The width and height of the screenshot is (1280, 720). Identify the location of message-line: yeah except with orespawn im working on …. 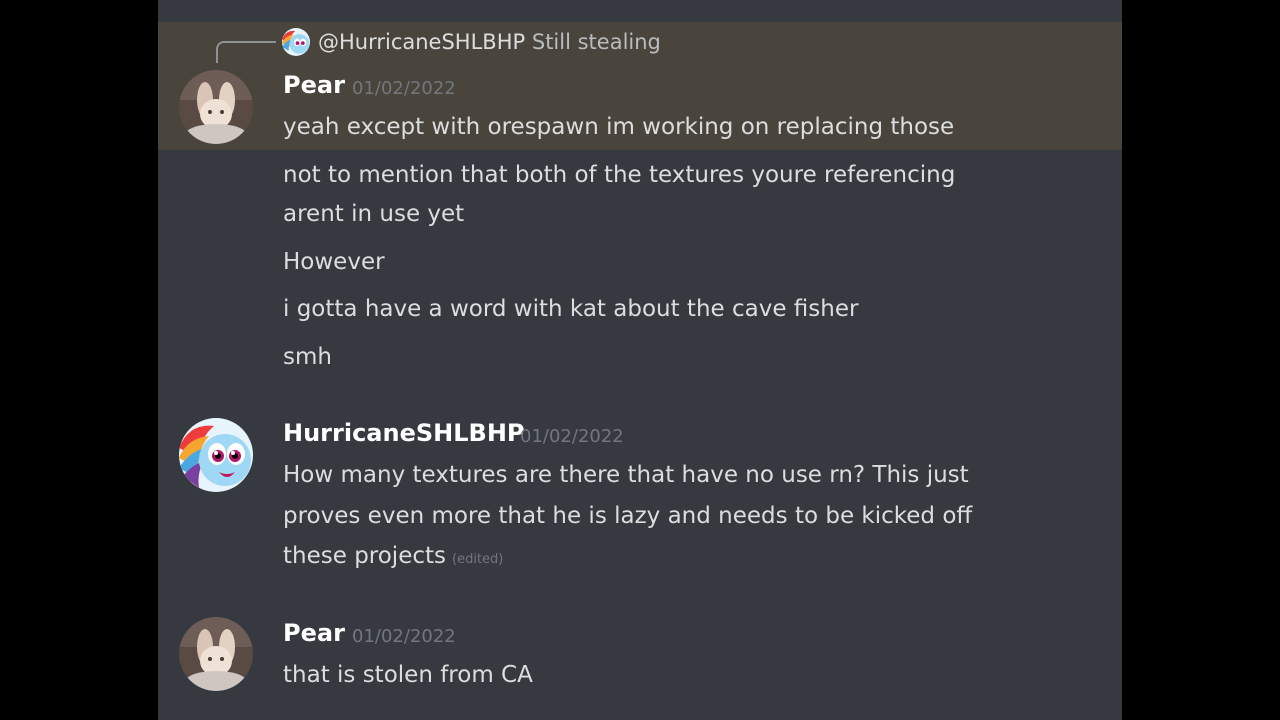
(619, 127).